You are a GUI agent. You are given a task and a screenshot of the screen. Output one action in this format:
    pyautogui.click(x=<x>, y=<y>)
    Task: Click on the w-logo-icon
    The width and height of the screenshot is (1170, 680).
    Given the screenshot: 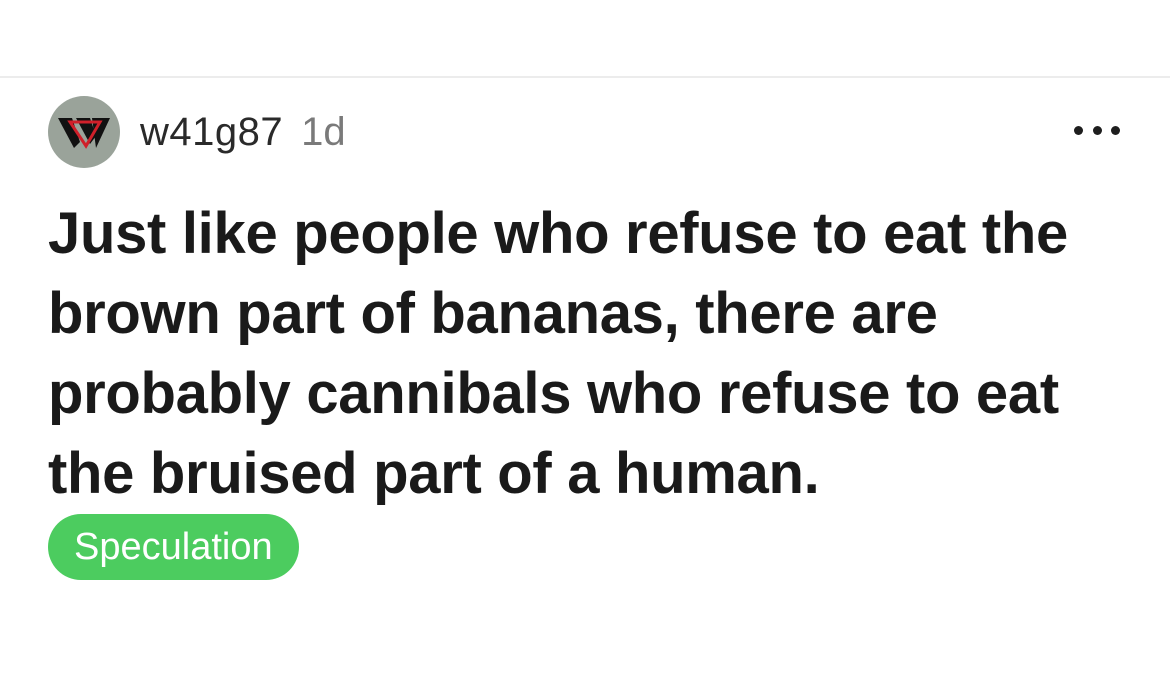 What is the action you would take?
    pyautogui.click(x=84, y=133)
    